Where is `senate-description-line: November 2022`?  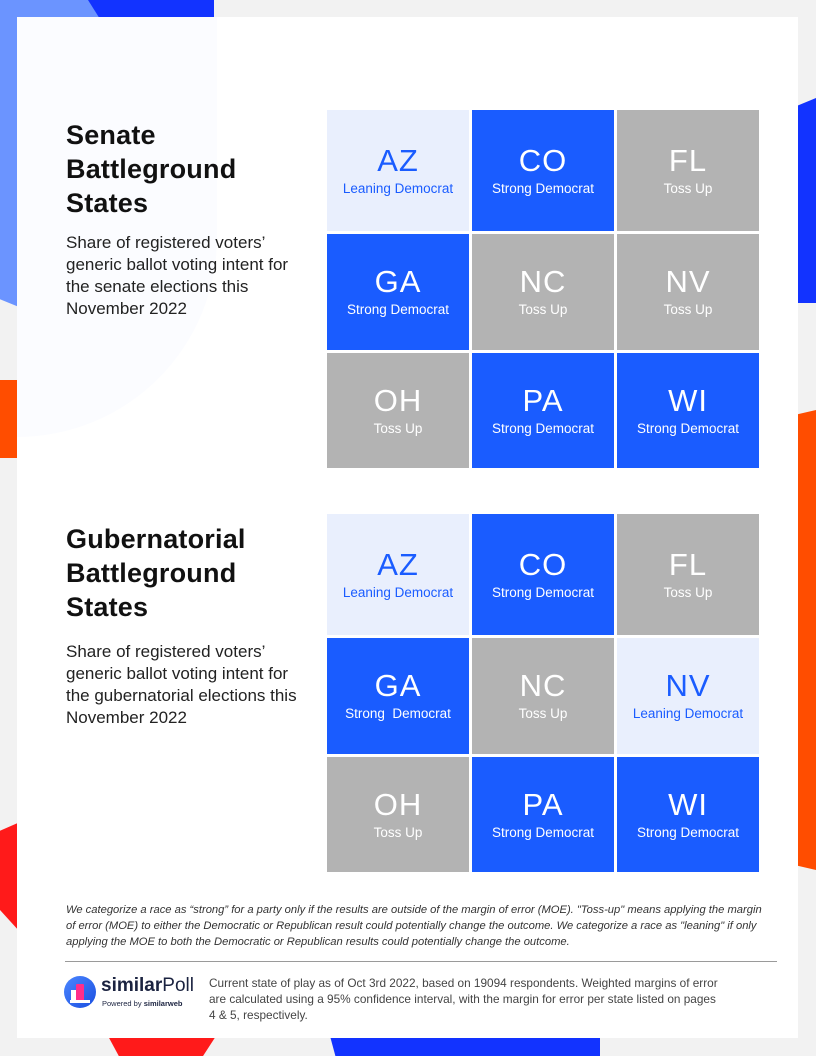 senate-description-line: November 2022 is located at coordinates (126, 308).